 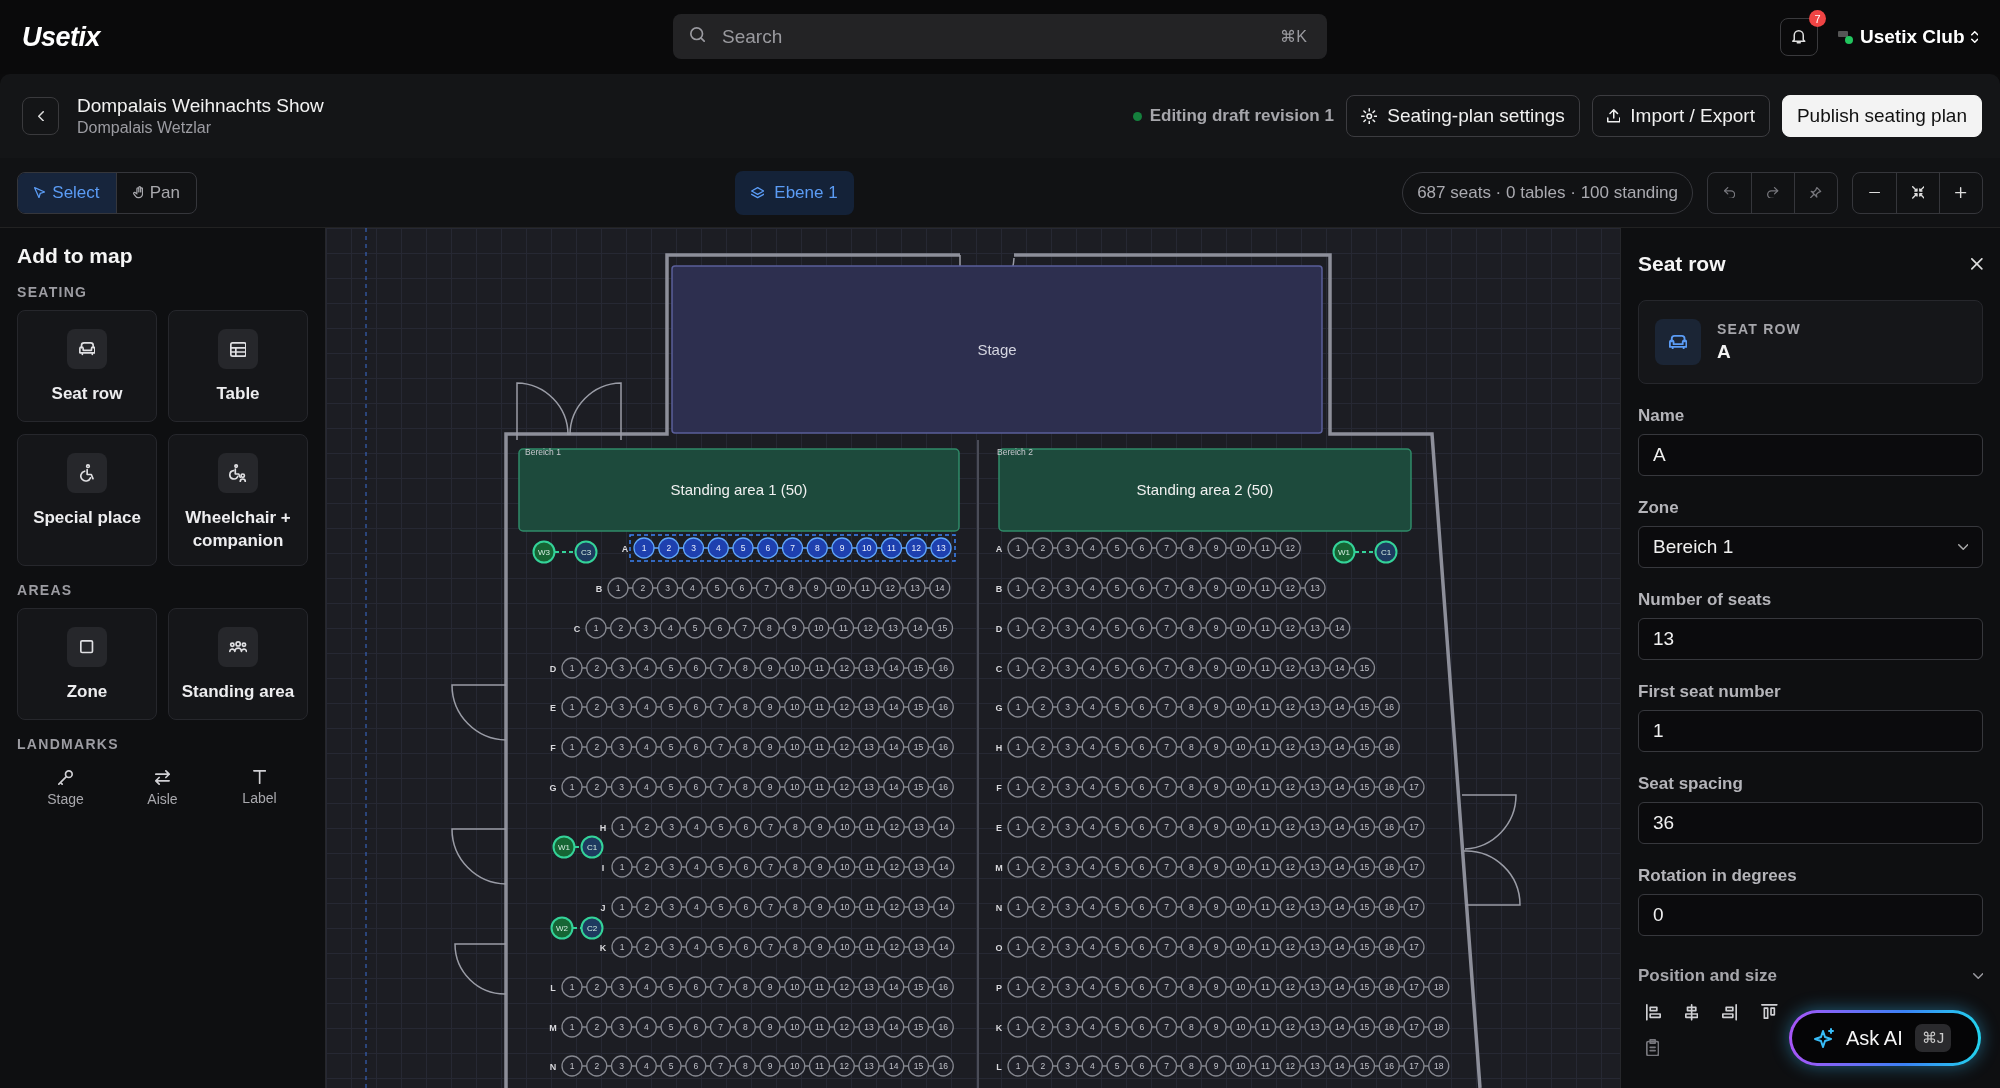 I want to click on align-left-icon, so click(x=1653, y=1012).